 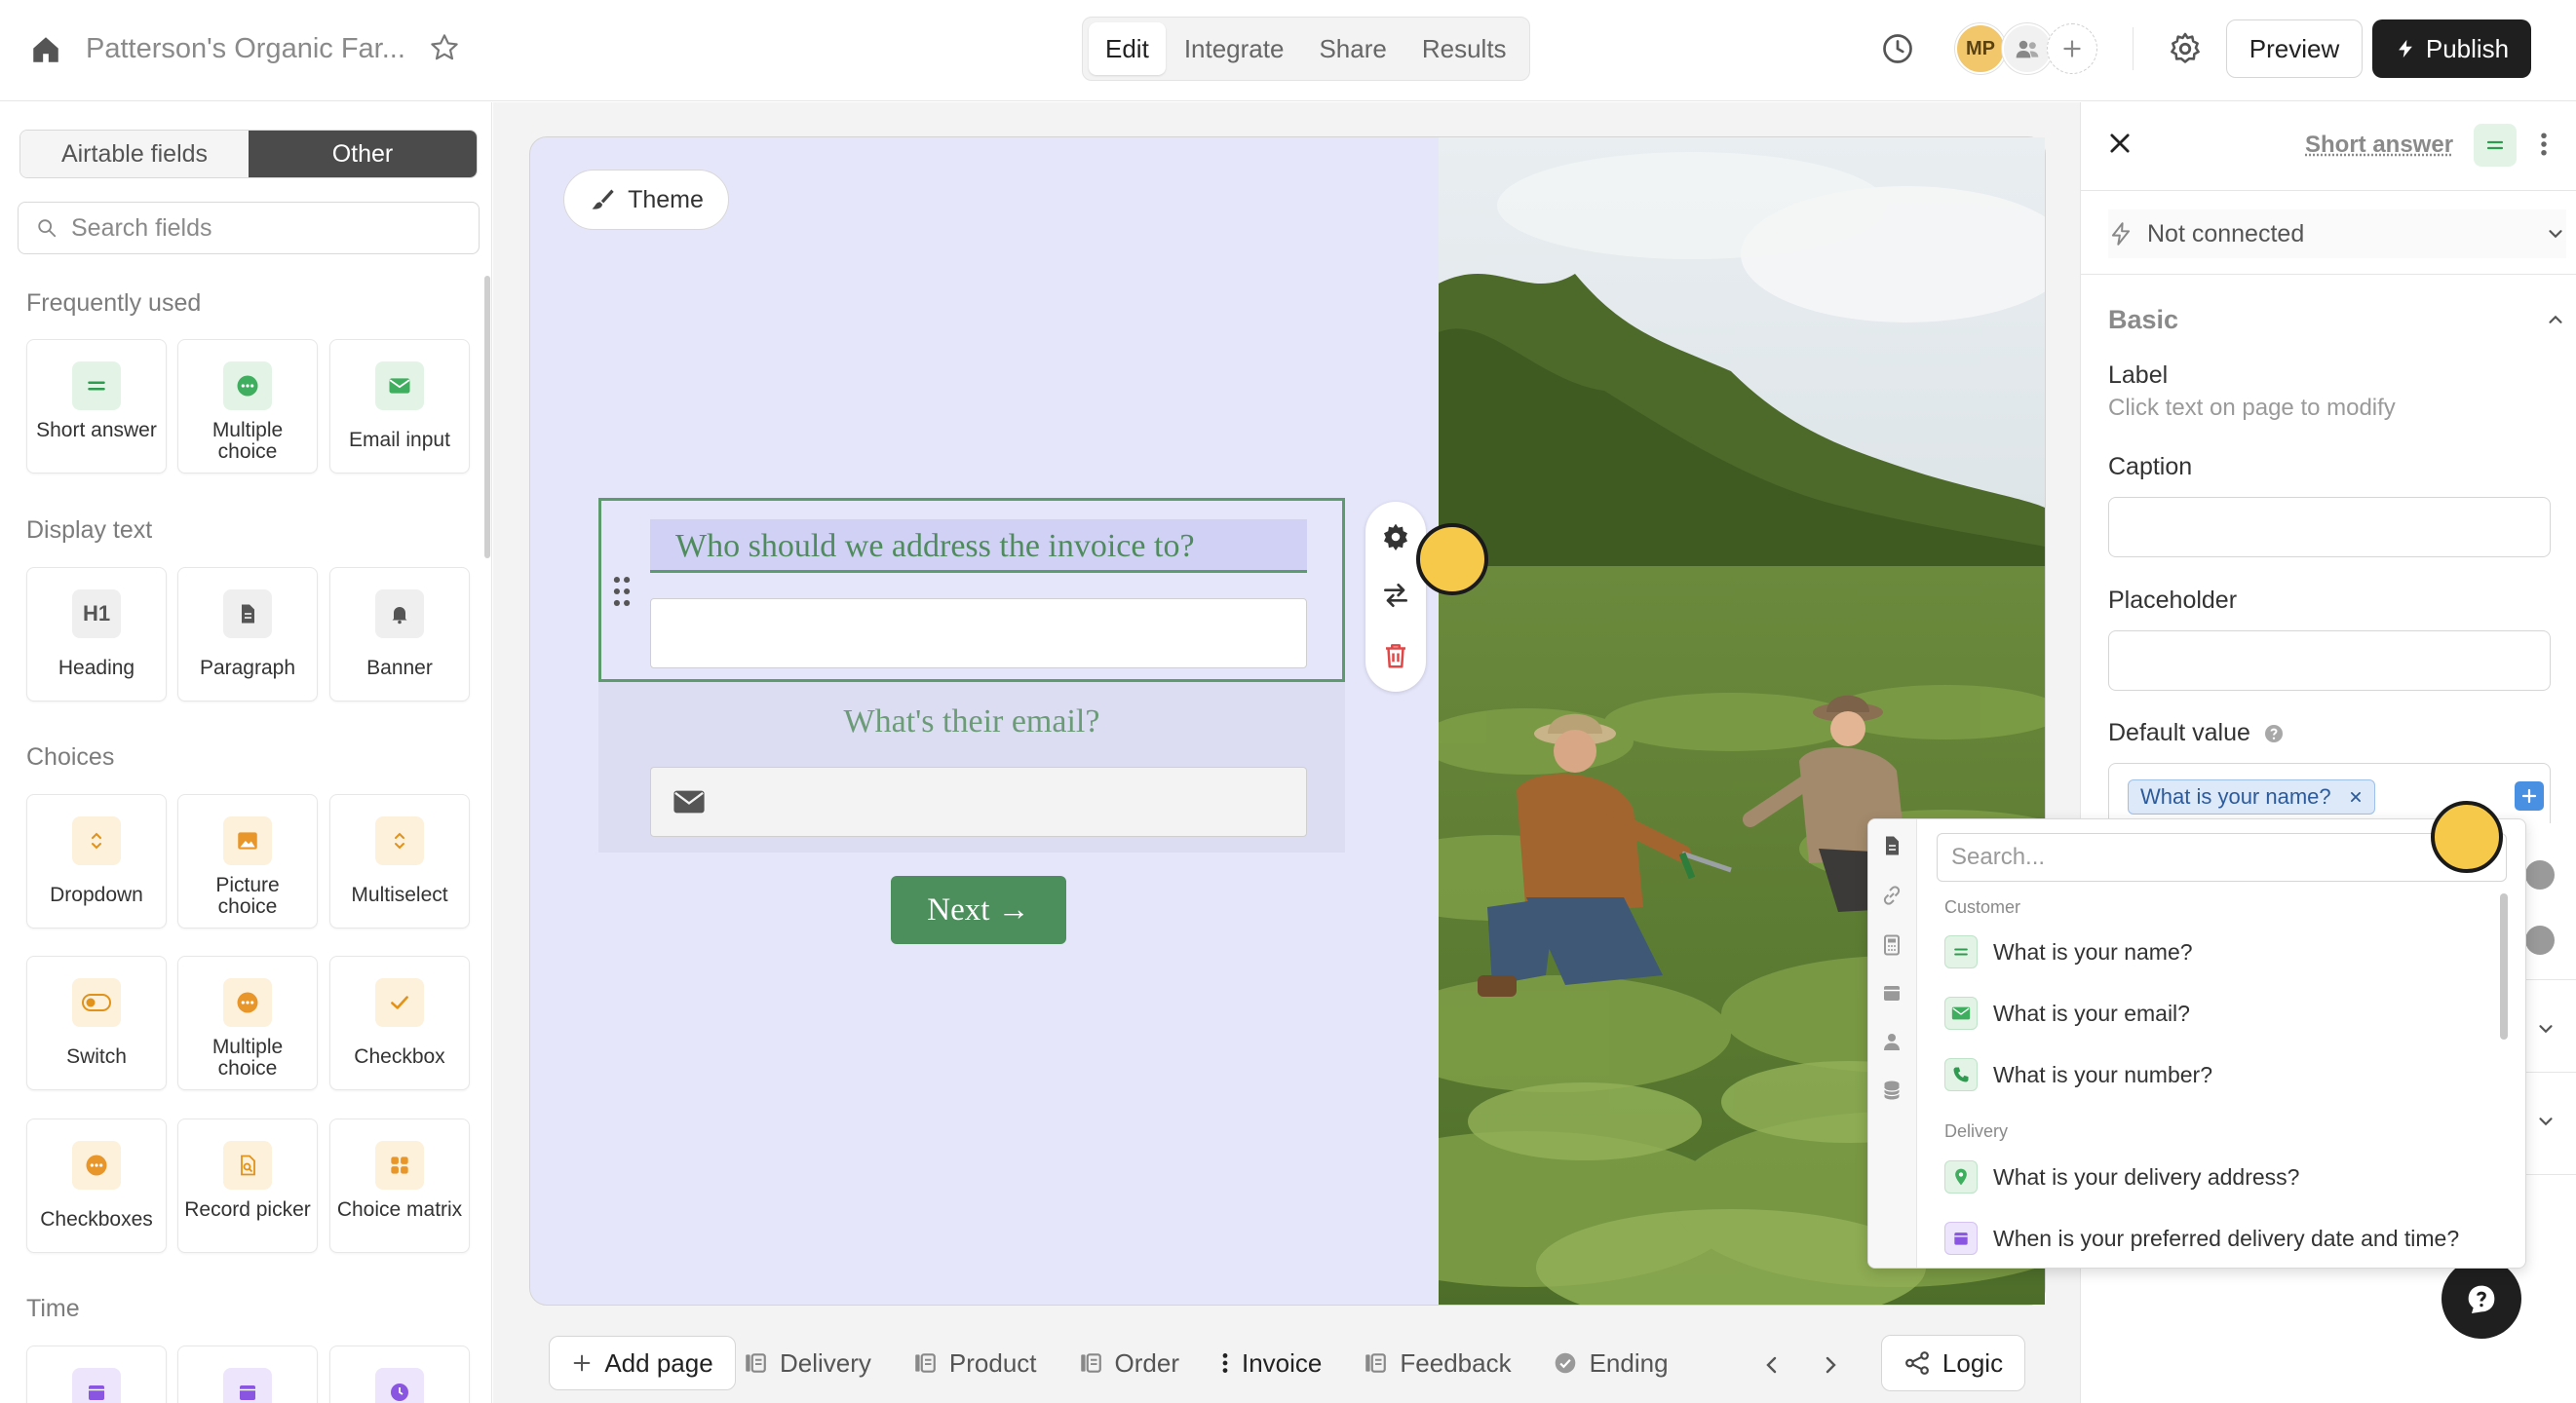 What do you see at coordinates (971, 721) in the screenshot?
I see `question-label-email: What's their email?` at bounding box center [971, 721].